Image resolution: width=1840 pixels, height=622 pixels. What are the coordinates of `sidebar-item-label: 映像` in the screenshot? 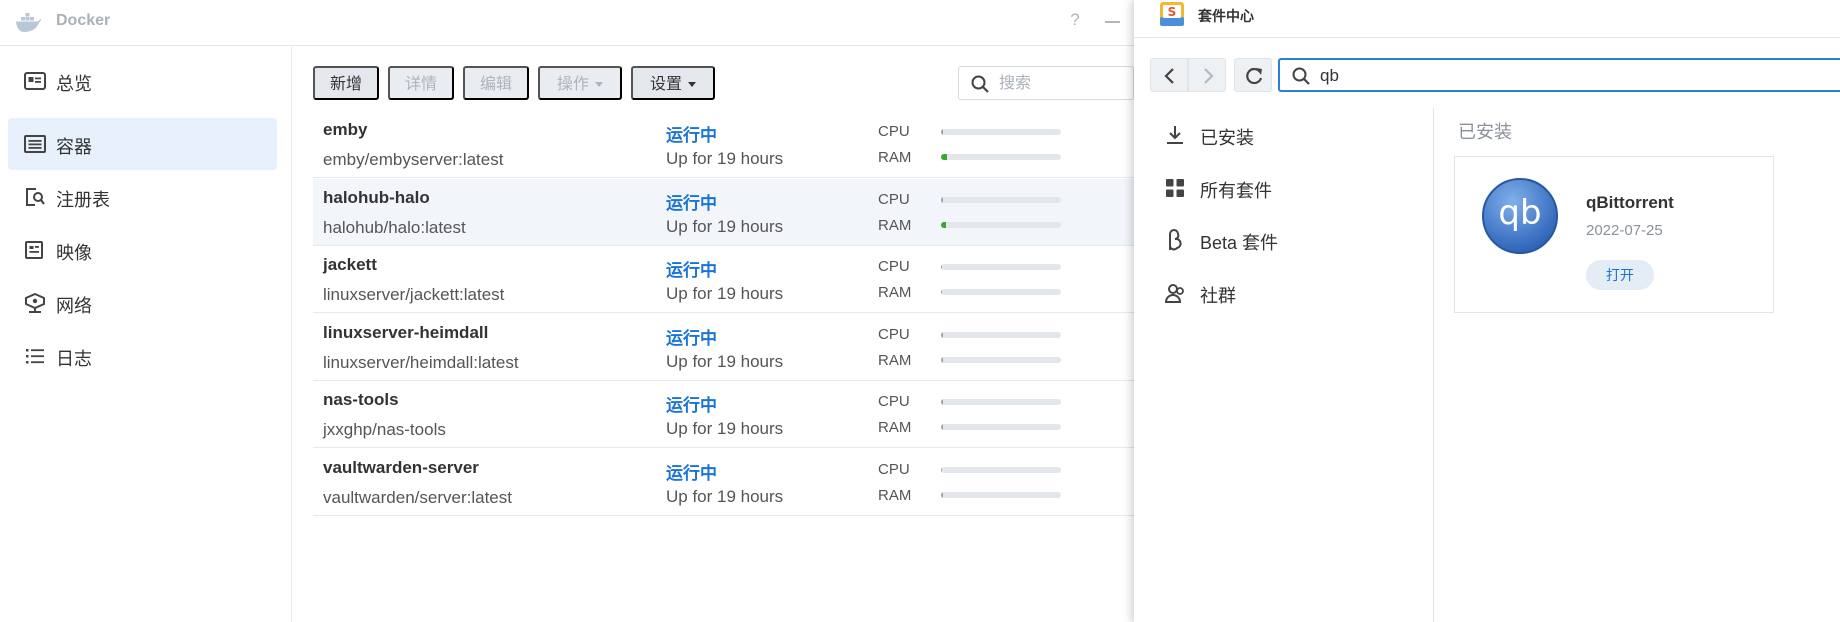 It's located at (74, 253).